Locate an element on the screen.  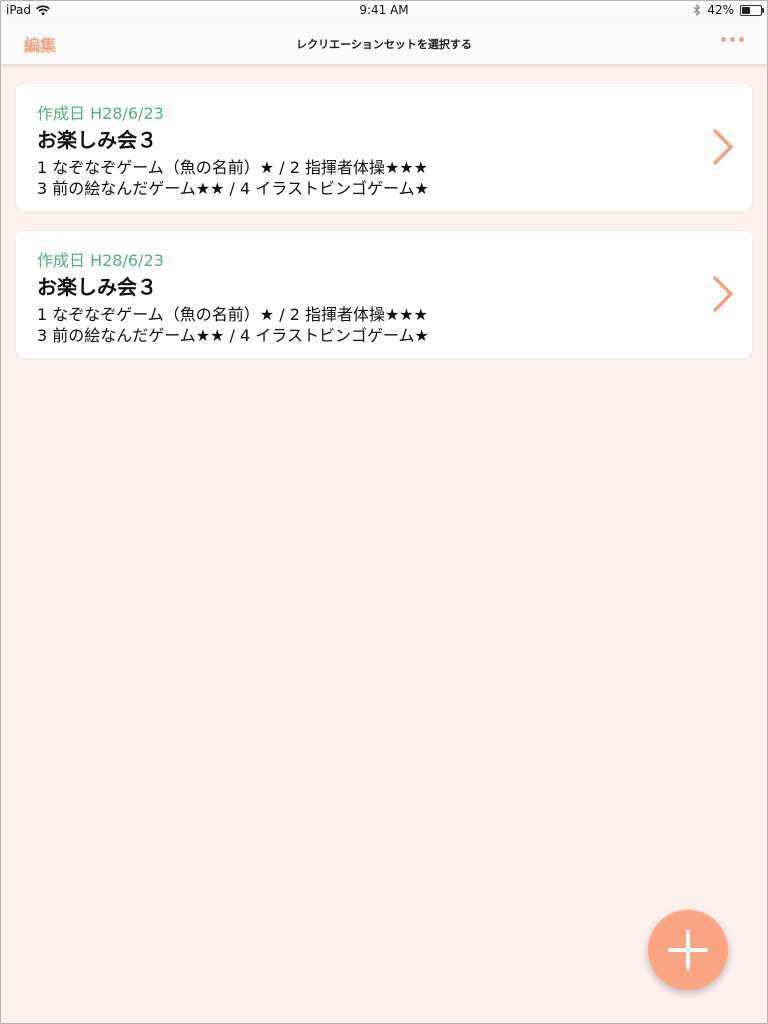
battery-level is located at coordinates (746, 10).